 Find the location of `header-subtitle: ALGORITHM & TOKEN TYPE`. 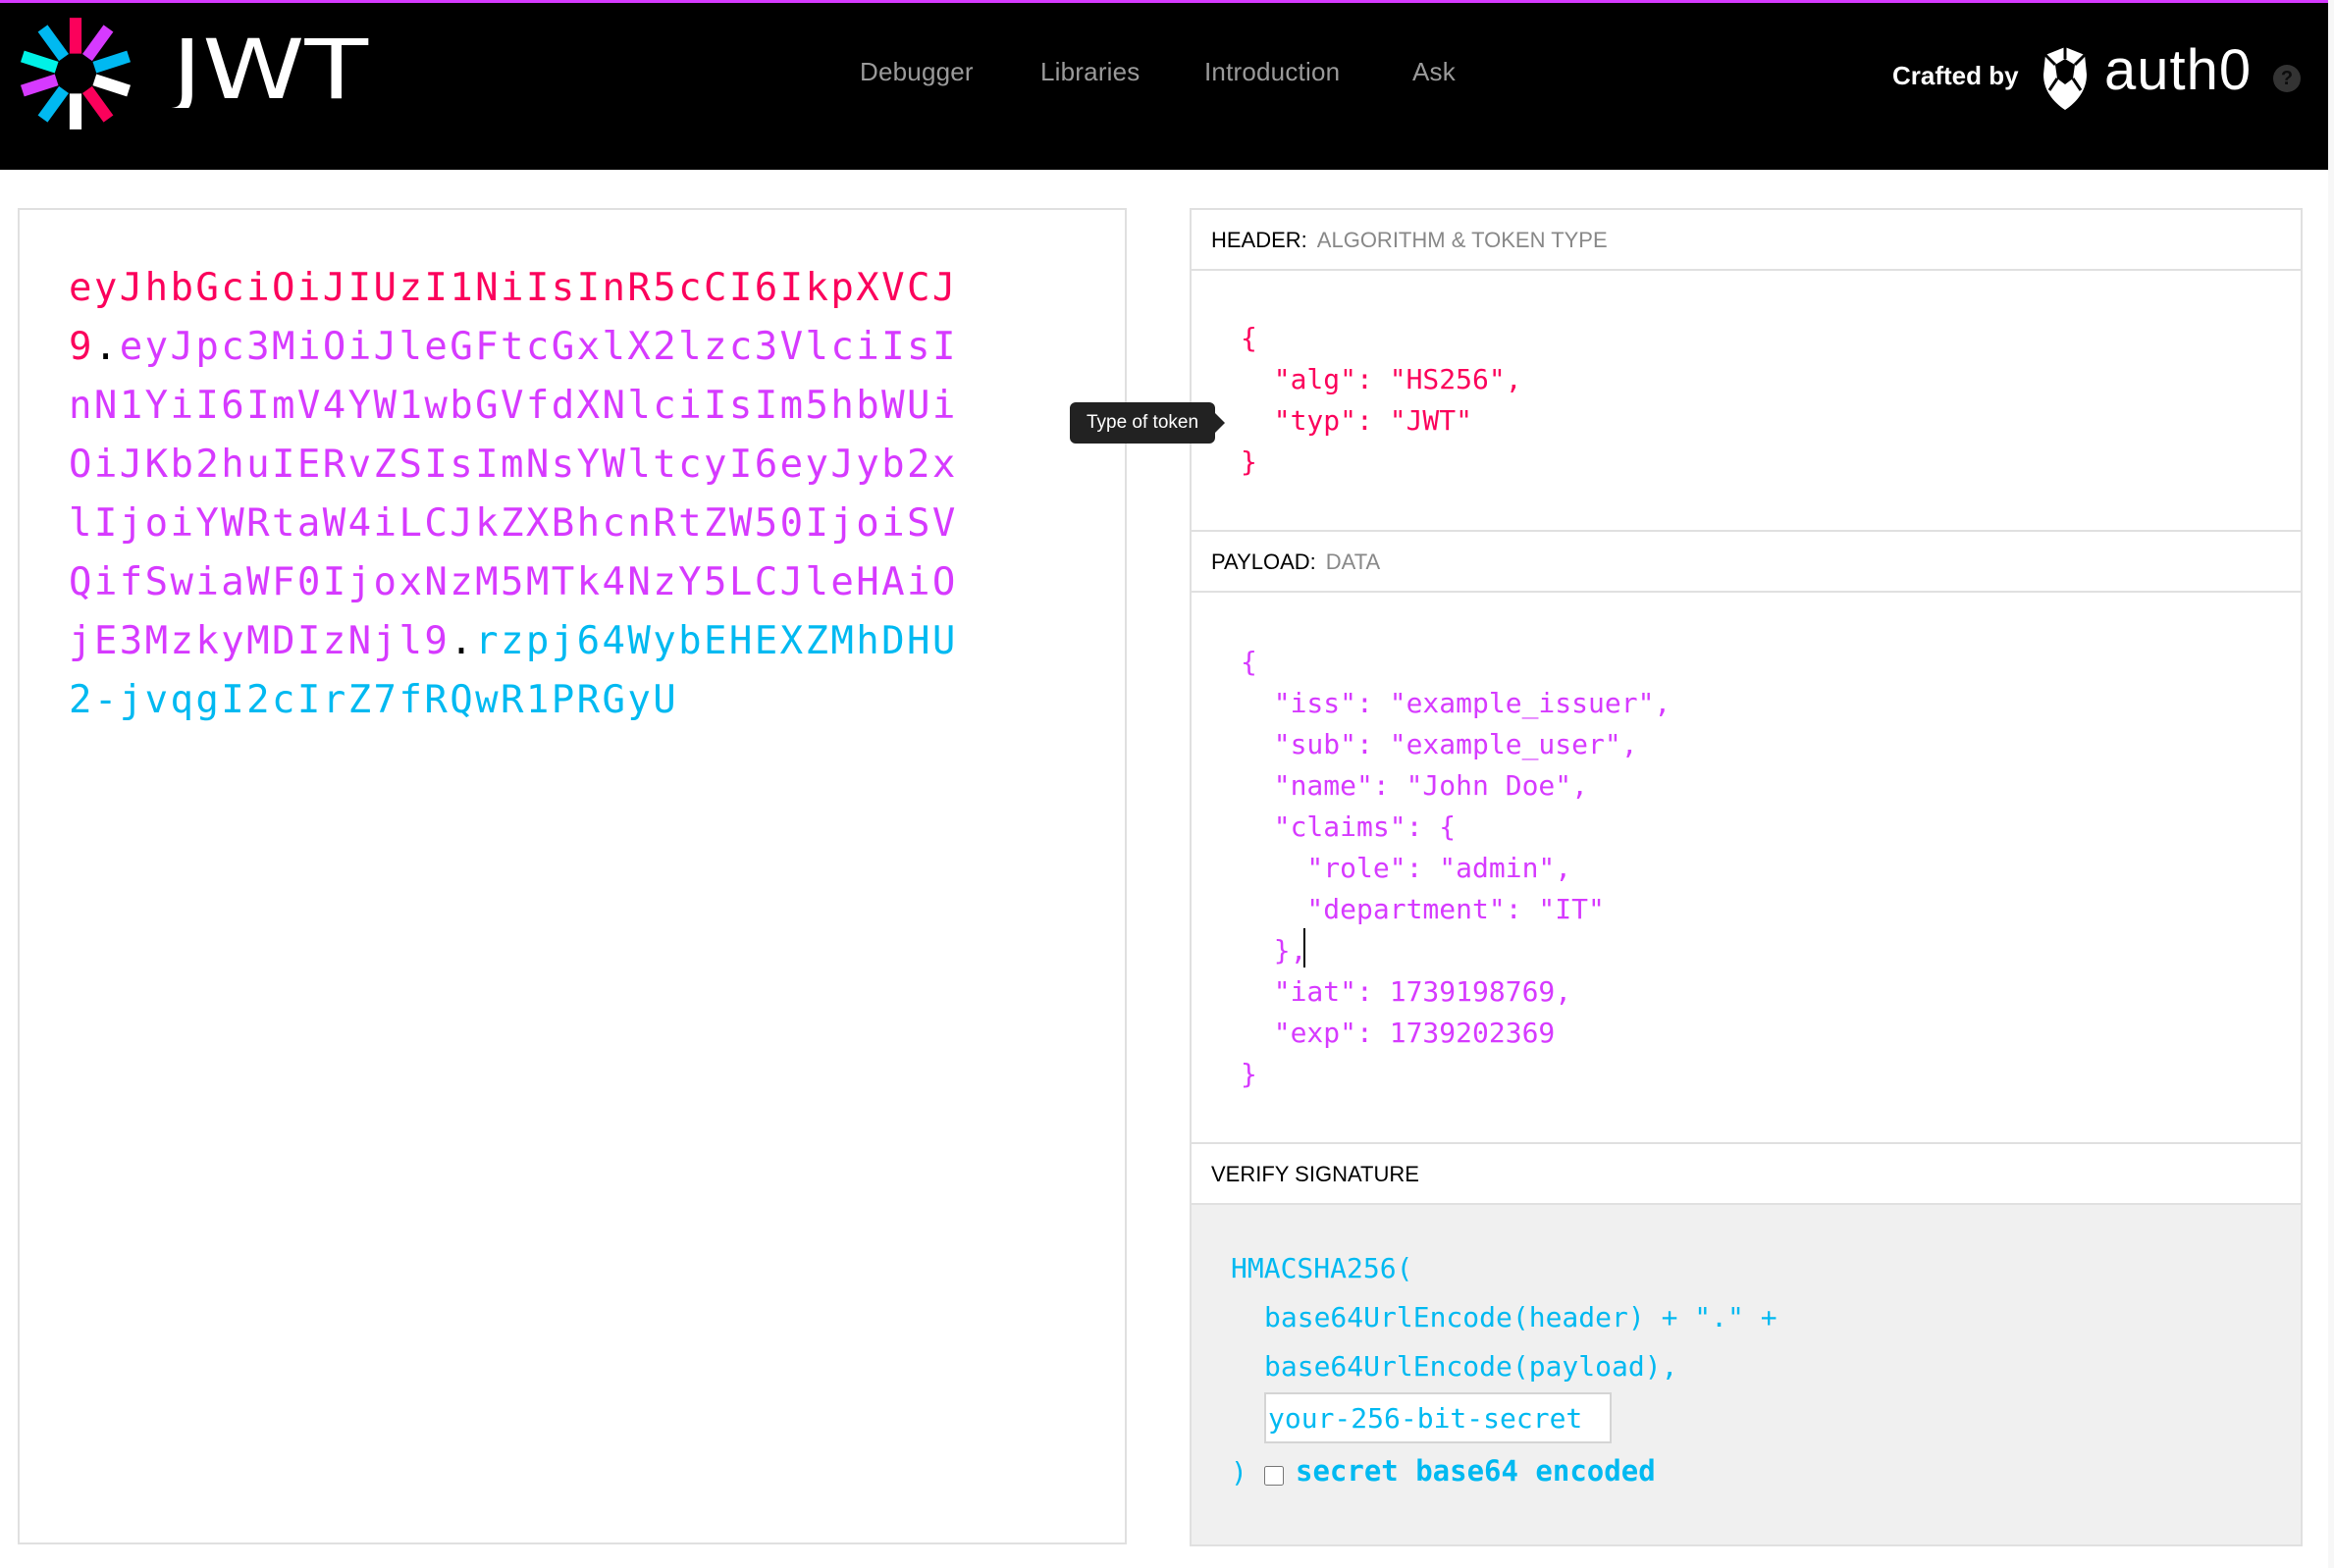

header-subtitle: ALGORITHM & TOKEN TYPE is located at coordinates (1462, 240).